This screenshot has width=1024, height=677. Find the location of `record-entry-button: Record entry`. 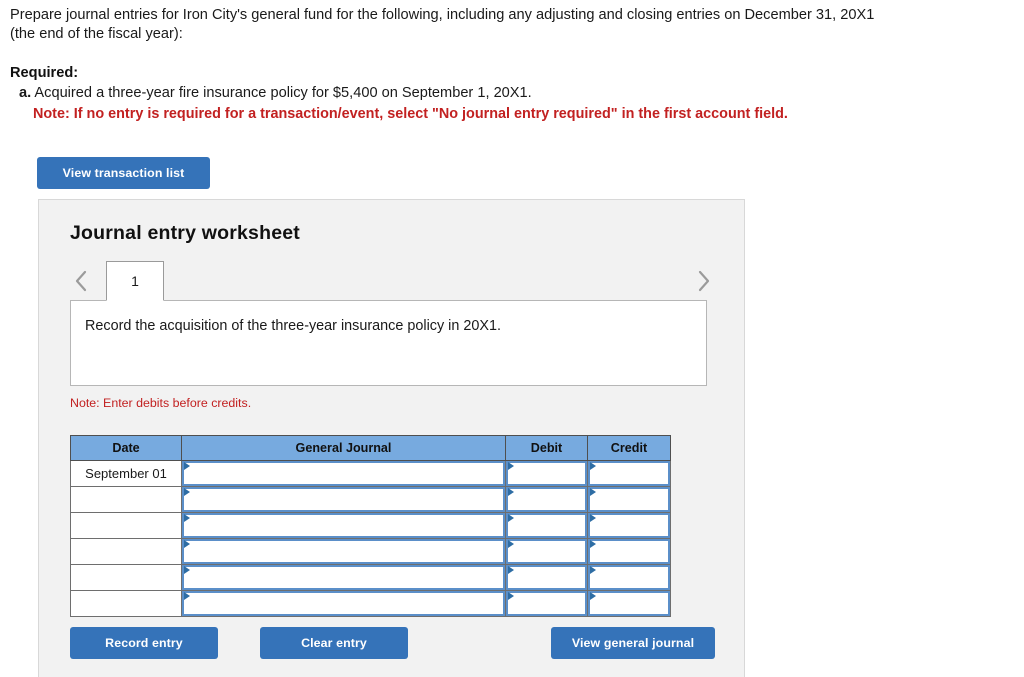

record-entry-button: Record entry is located at coordinates (144, 643).